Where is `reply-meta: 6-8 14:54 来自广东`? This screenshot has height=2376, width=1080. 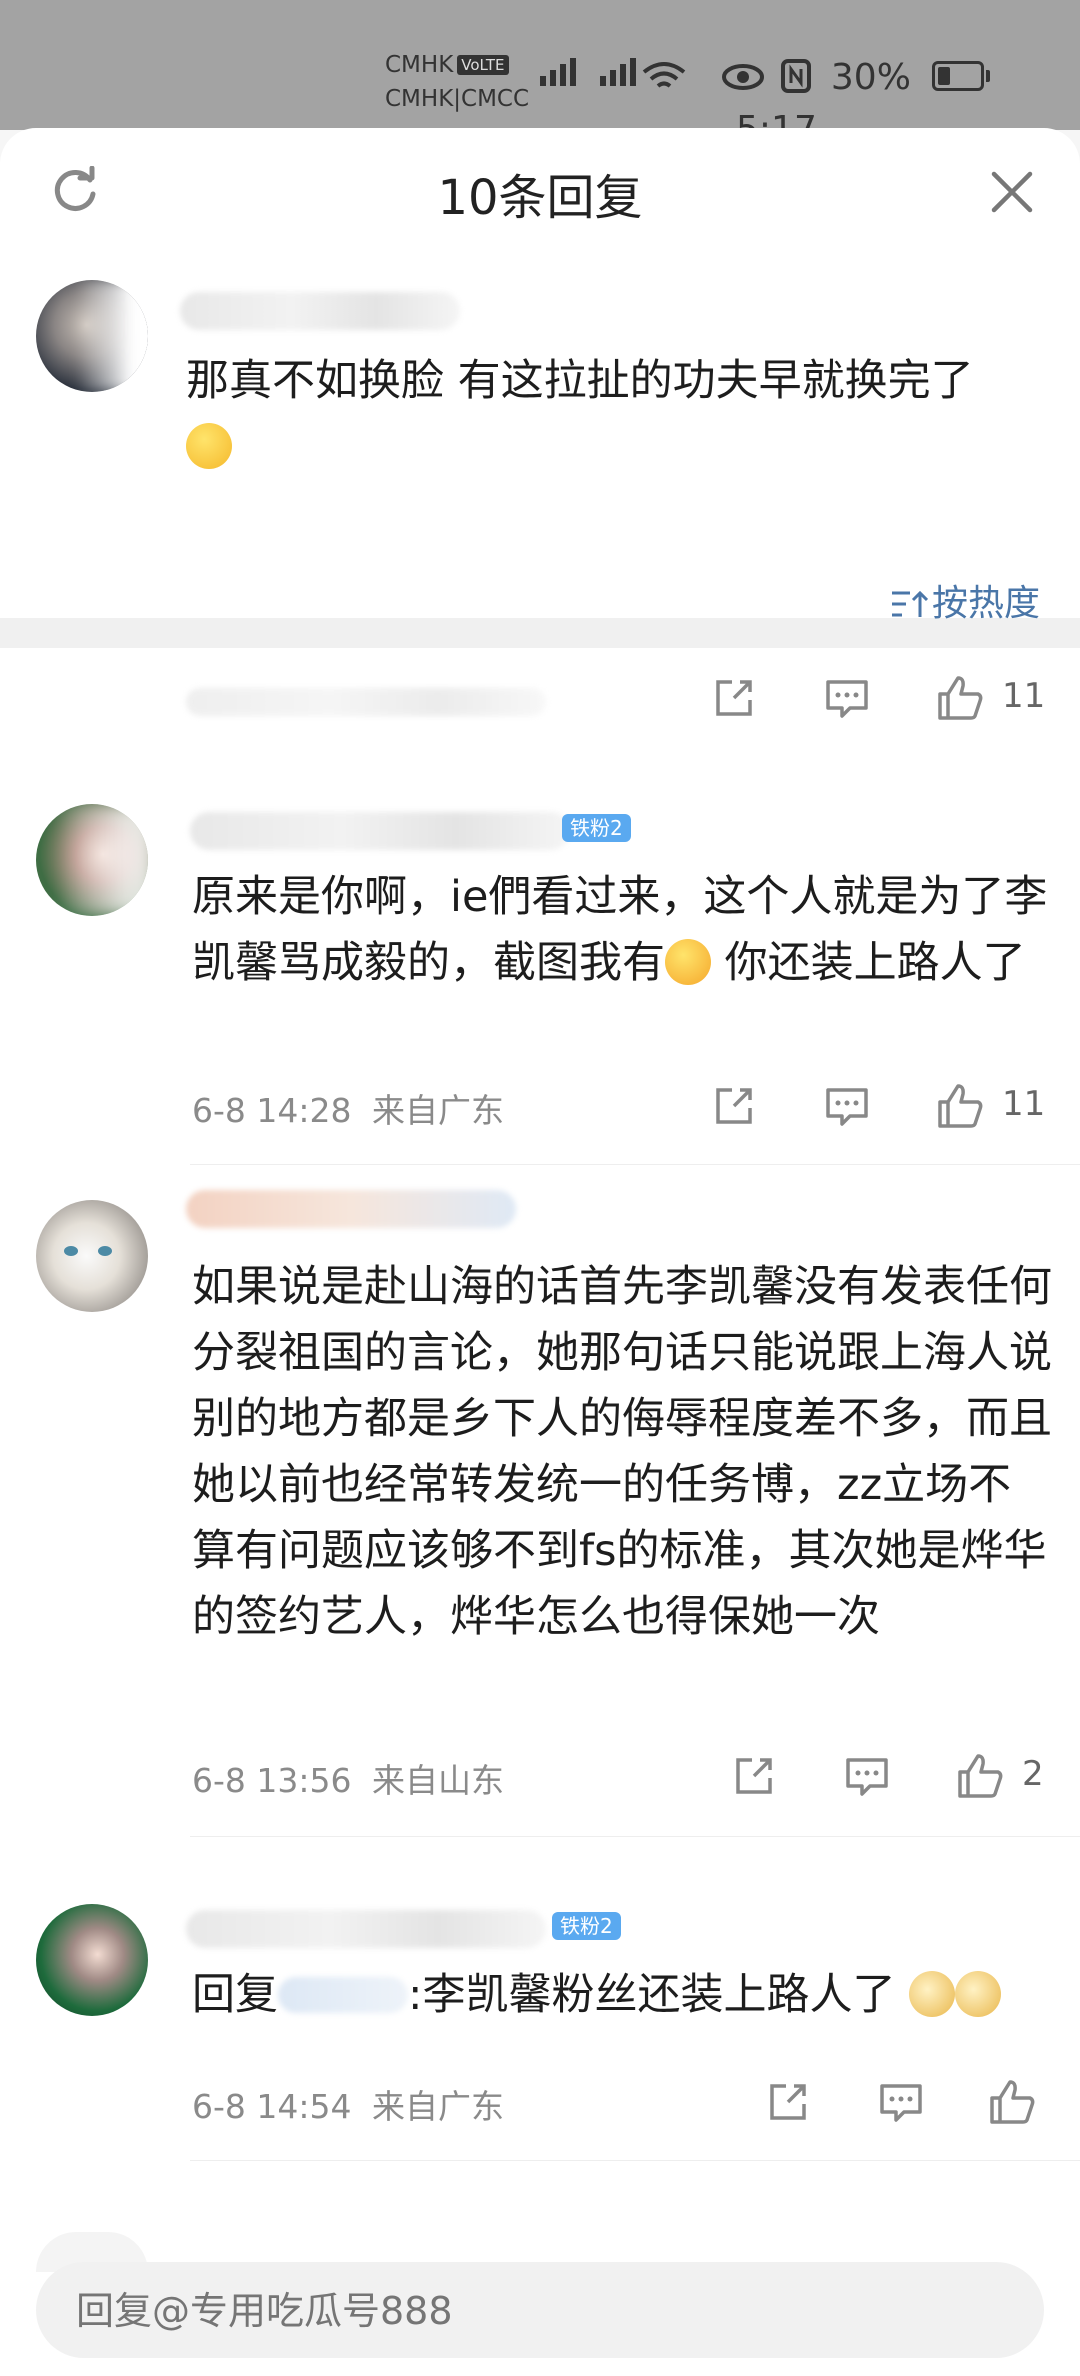 reply-meta: 6-8 14:54 来自广东 is located at coordinates (348, 2104).